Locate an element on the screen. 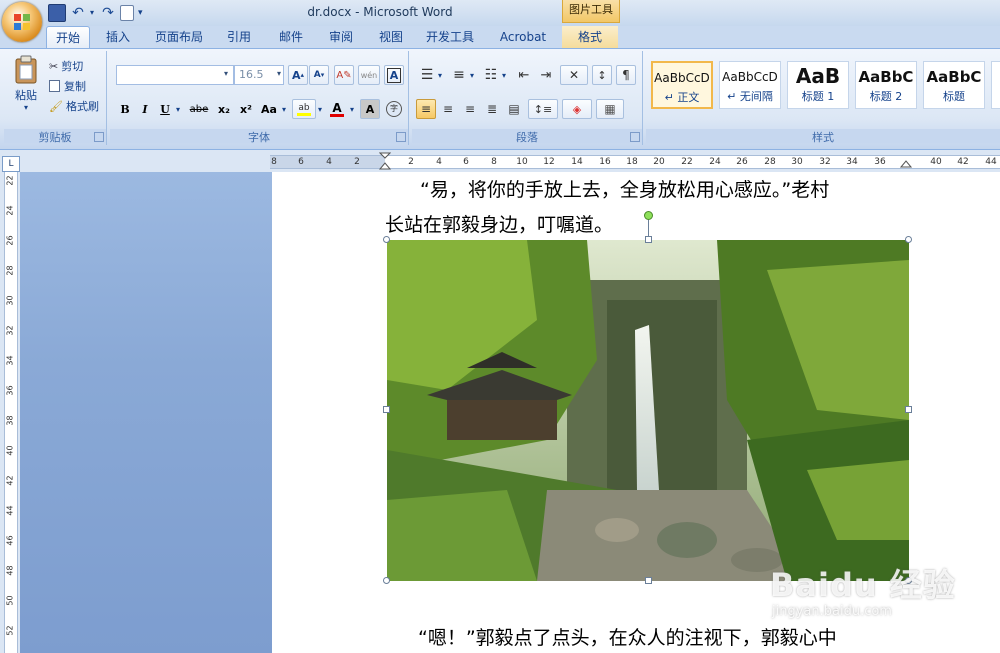  multilevel-list-icon: ☷ is located at coordinates (491, 75).